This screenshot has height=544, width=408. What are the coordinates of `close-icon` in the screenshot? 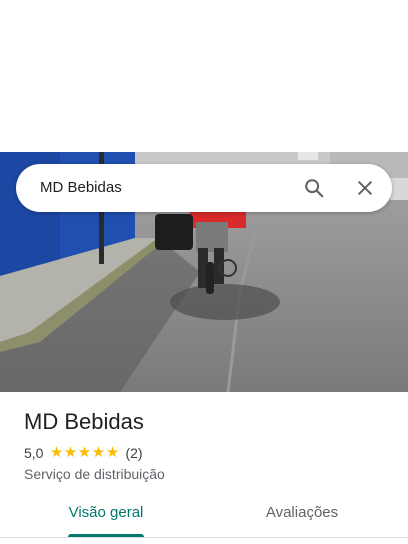 It's located at (365, 188).